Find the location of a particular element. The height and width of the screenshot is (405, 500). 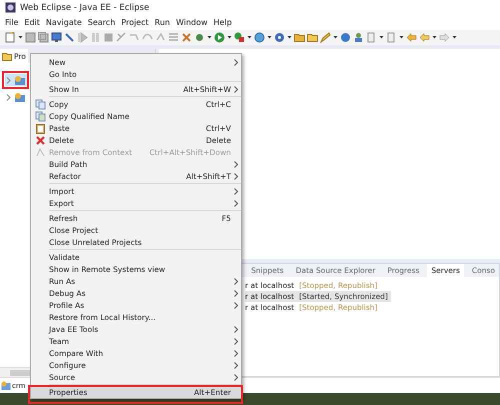

run-icon is located at coordinates (219, 37).